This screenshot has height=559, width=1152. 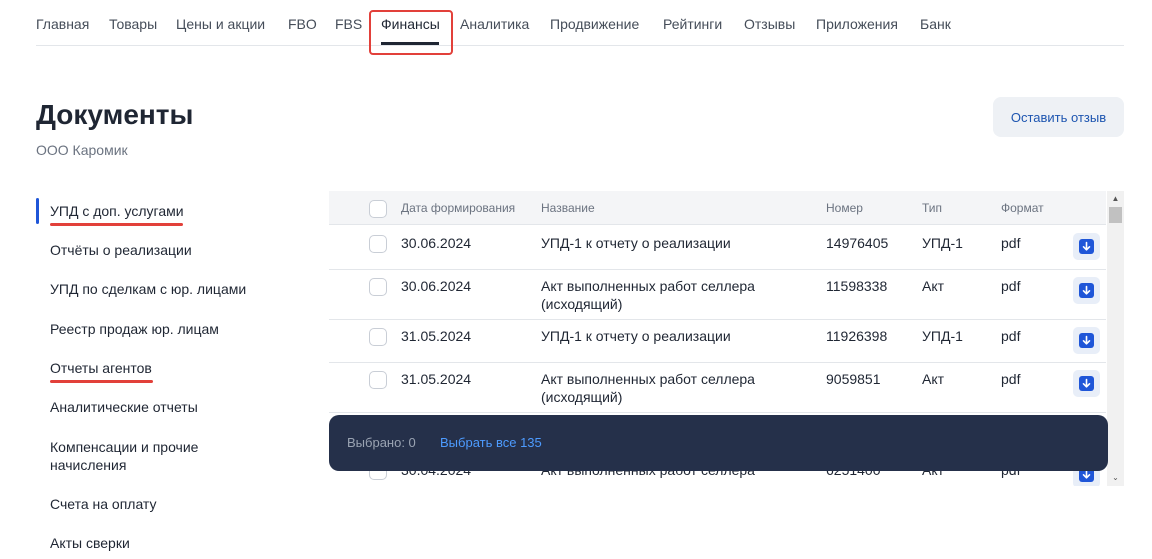 I want to click on sidebar-item-invoices: Счета на оплату, so click(x=150, y=504).